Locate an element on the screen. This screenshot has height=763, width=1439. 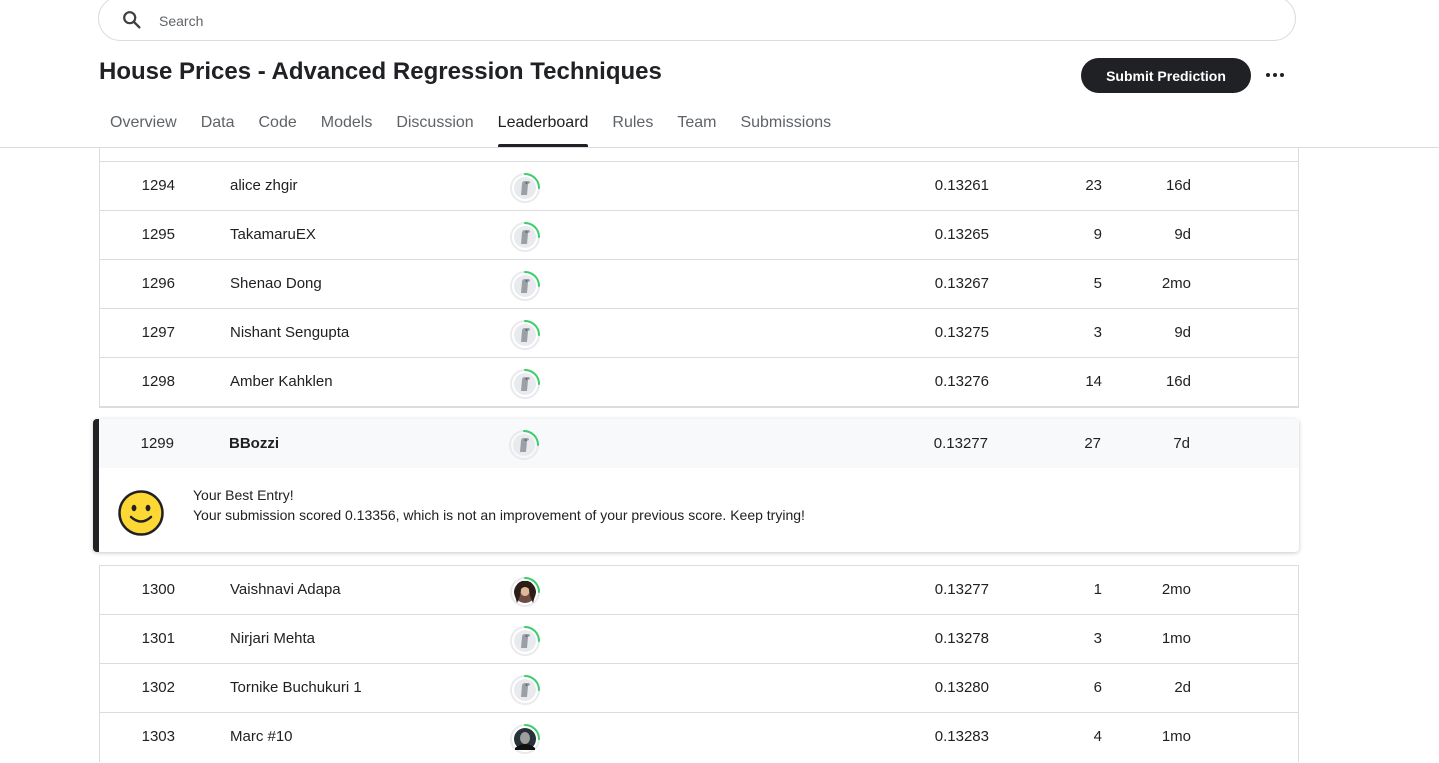
rank: 1296 is located at coordinates (158, 283).